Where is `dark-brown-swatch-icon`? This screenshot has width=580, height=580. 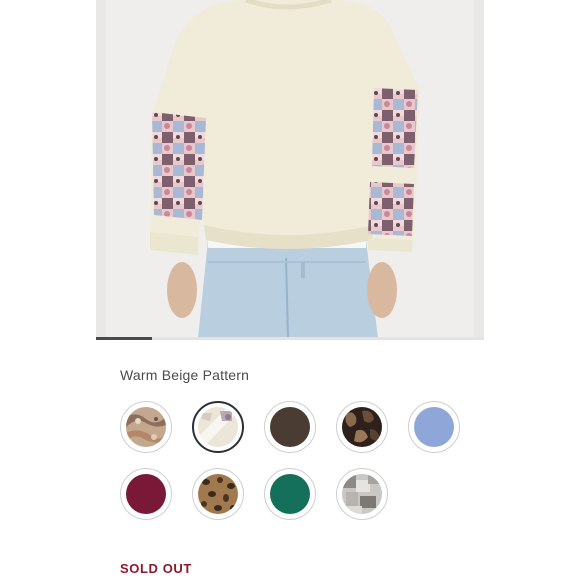
dark-brown-swatch-icon is located at coordinates (290, 427).